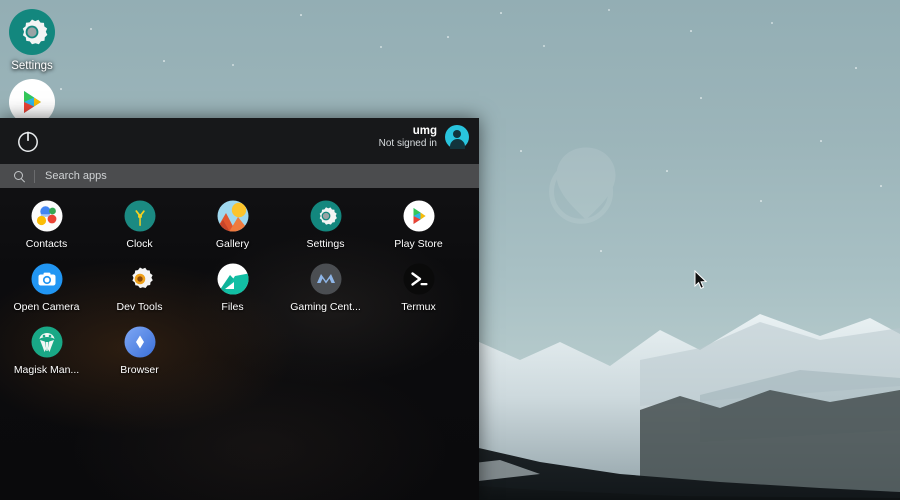 The height and width of the screenshot is (500, 900). Describe the element at coordinates (140, 216) in the screenshot. I see `clock-icon` at that location.